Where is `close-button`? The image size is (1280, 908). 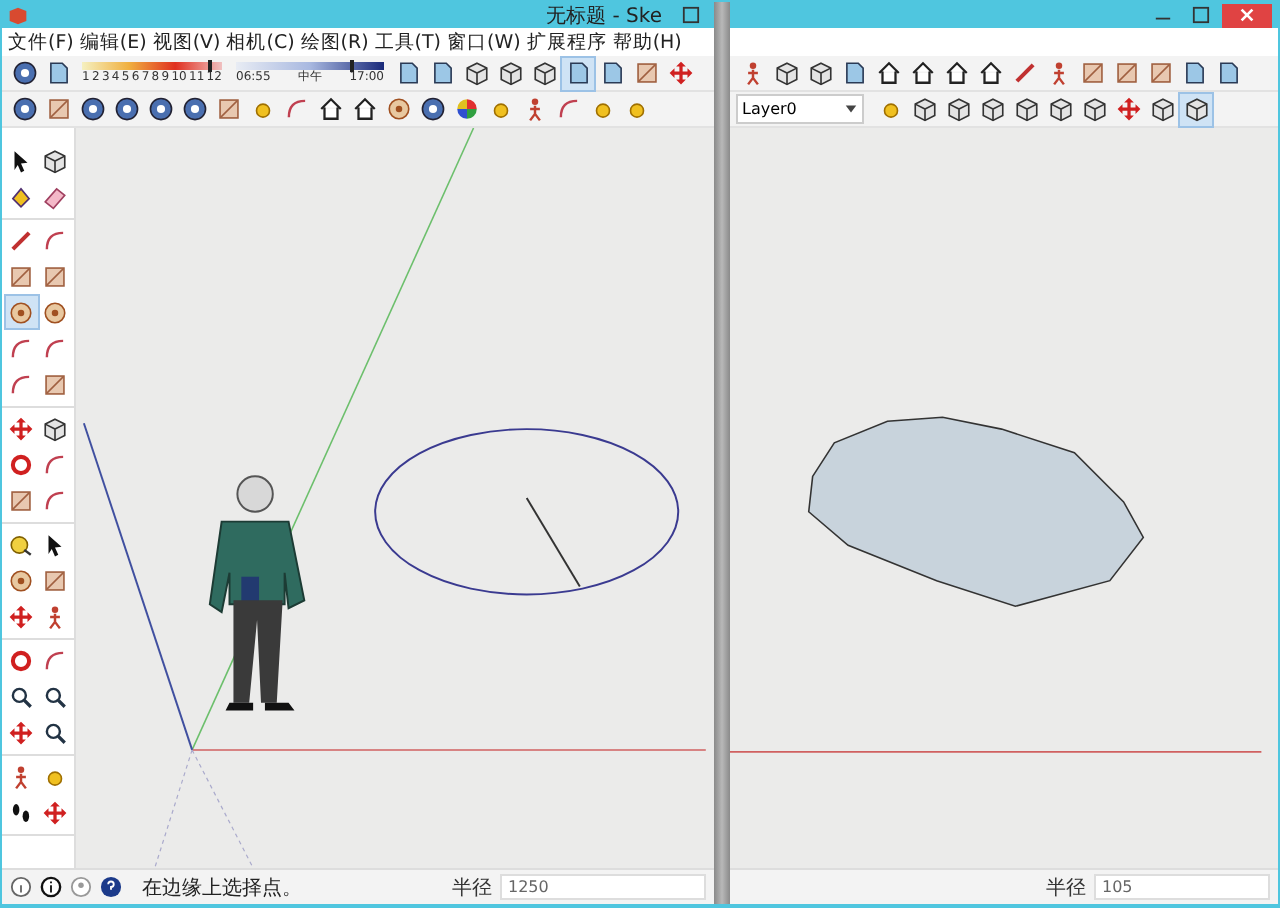
close-button is located at coordinates (1247, 15).